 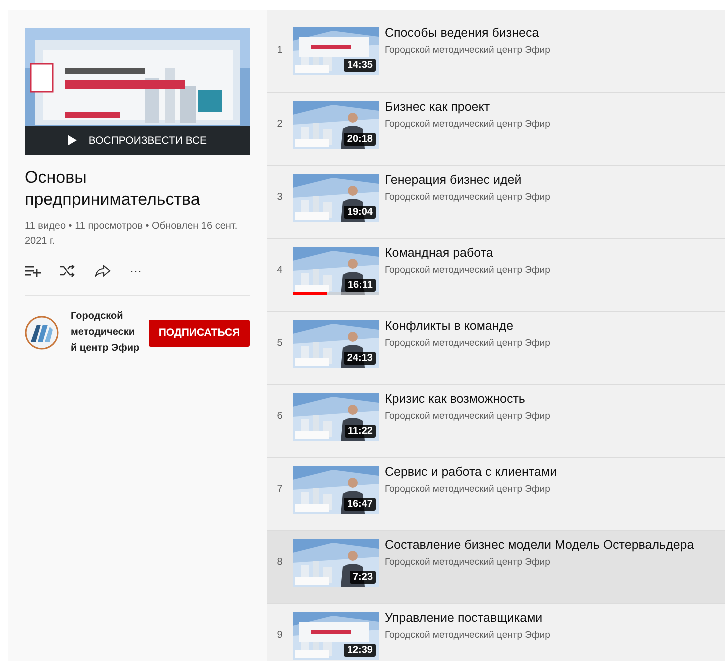 What do you see at coordinates (360, 431) in the screenshot?
I see `video-duration: 11:22` at bounding box center [360, 431].